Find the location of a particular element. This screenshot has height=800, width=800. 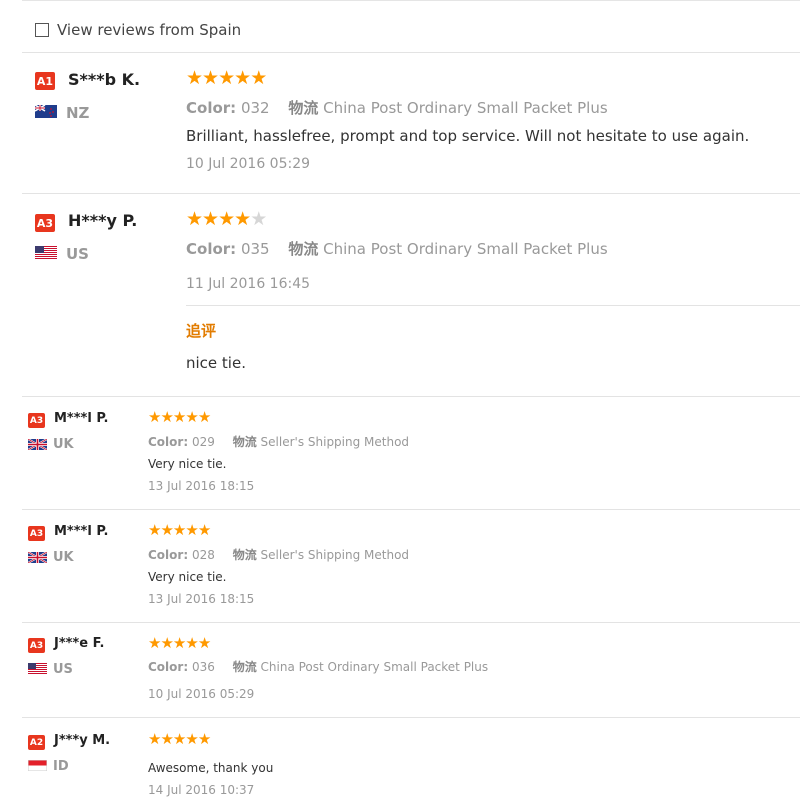

review-date: 11 Jul 2016 16:45 is located at coordinates (248, 284).